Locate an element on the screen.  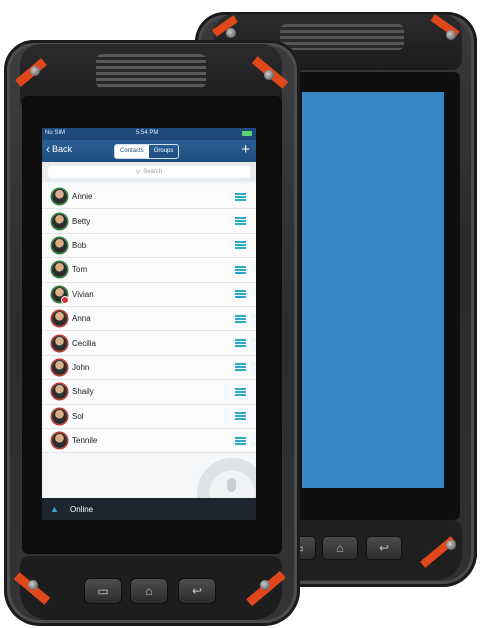
search-input: ⚲ Search is located at coordinates (149, 172).